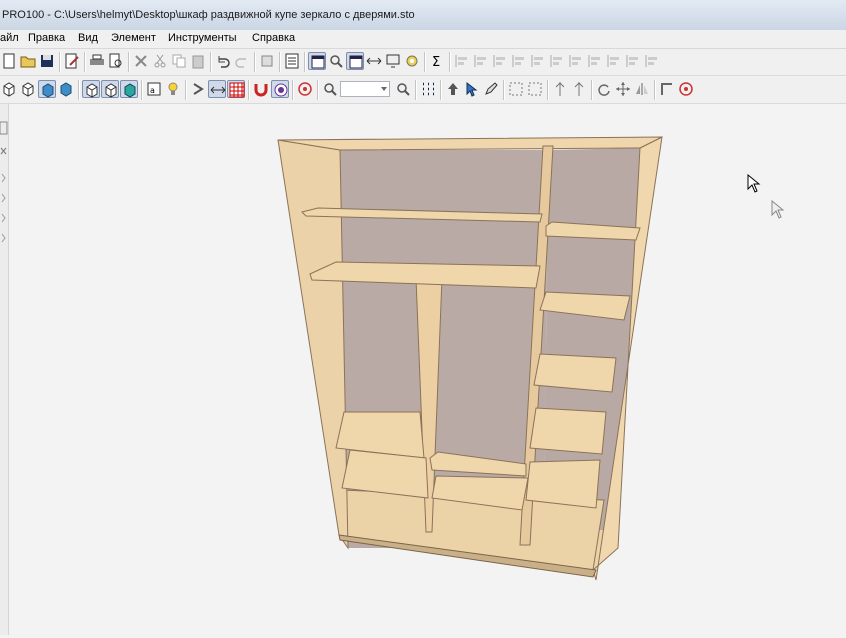  I want to click on zoom-out-icon, so click(403, 89).